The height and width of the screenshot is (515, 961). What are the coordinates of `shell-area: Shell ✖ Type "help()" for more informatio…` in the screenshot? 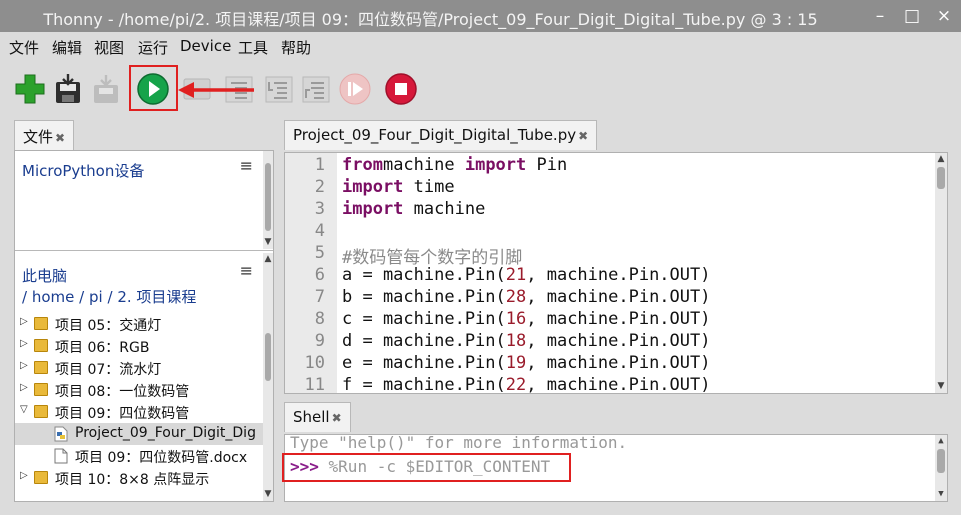 It's located at (616, 452).